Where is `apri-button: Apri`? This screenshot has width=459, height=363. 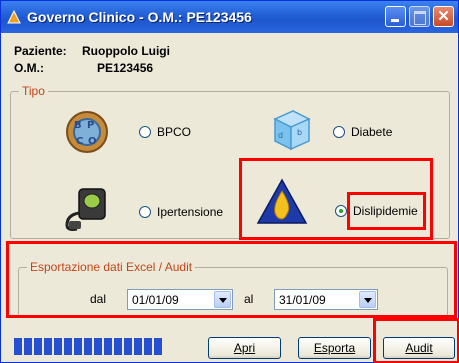
apri-button: Apri is located at coordinates (244, 348).